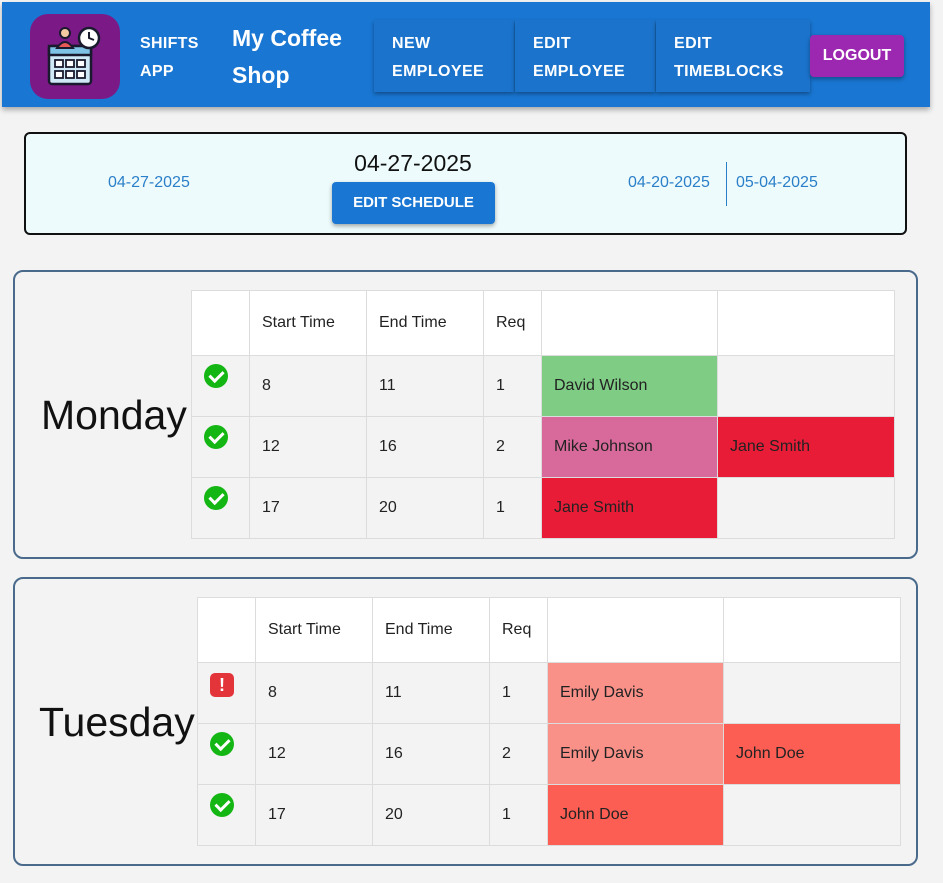 The image size is (943, 883). I want to click on table-row: 17 20 1 Jane Smith, so click(543, 508).